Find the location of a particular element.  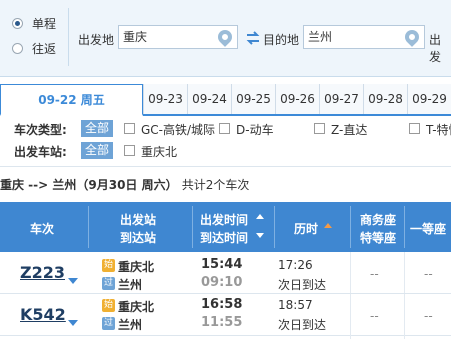

date-tab: 09-26 is located at coordinates (297, 99).